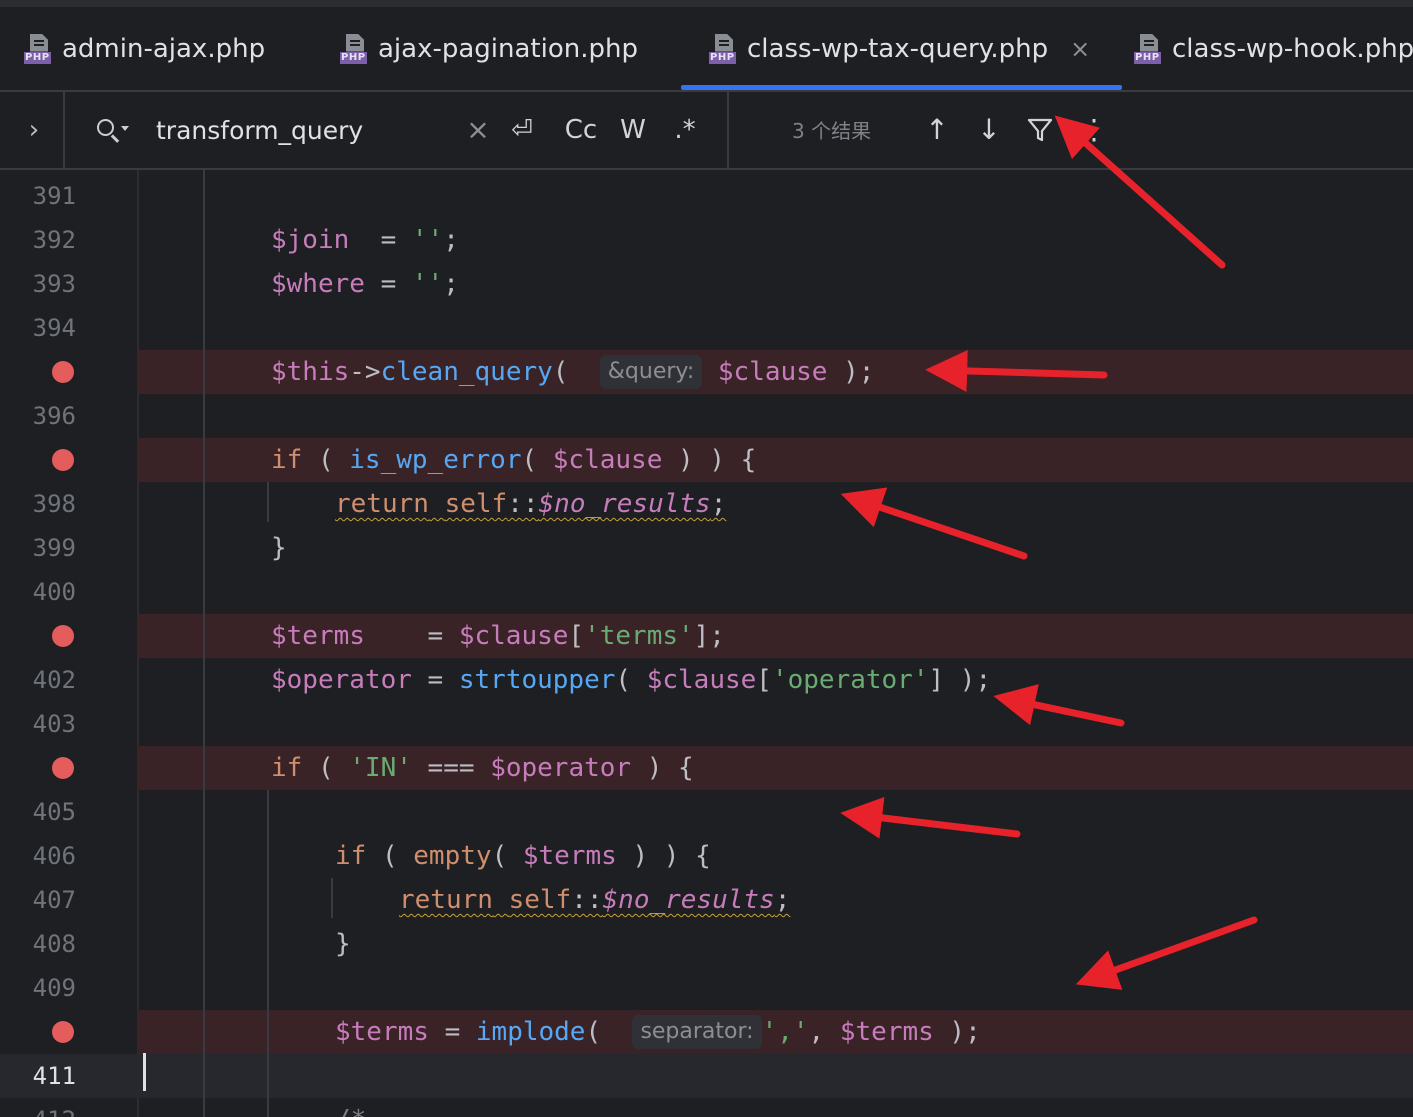  I want to click on line-number: 402, so click(45, 680).